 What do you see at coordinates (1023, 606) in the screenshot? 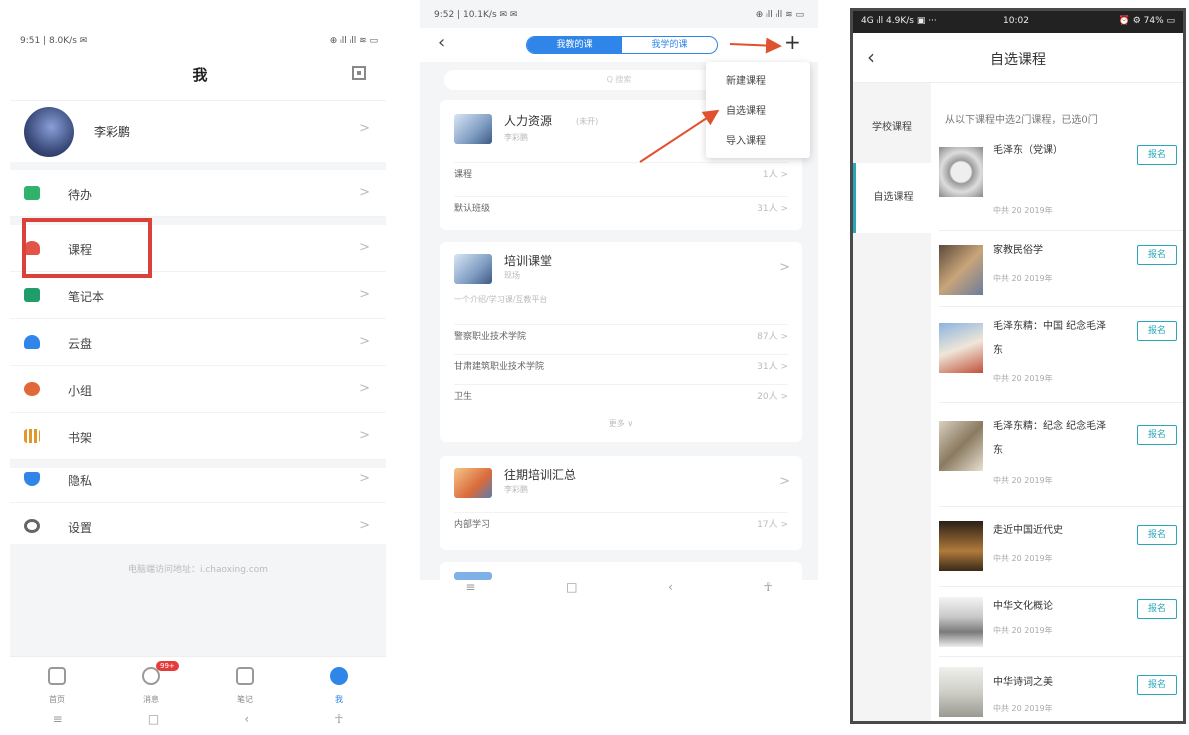
I see `course-name: 中华文化概论` at bounding box center [1023, 606].